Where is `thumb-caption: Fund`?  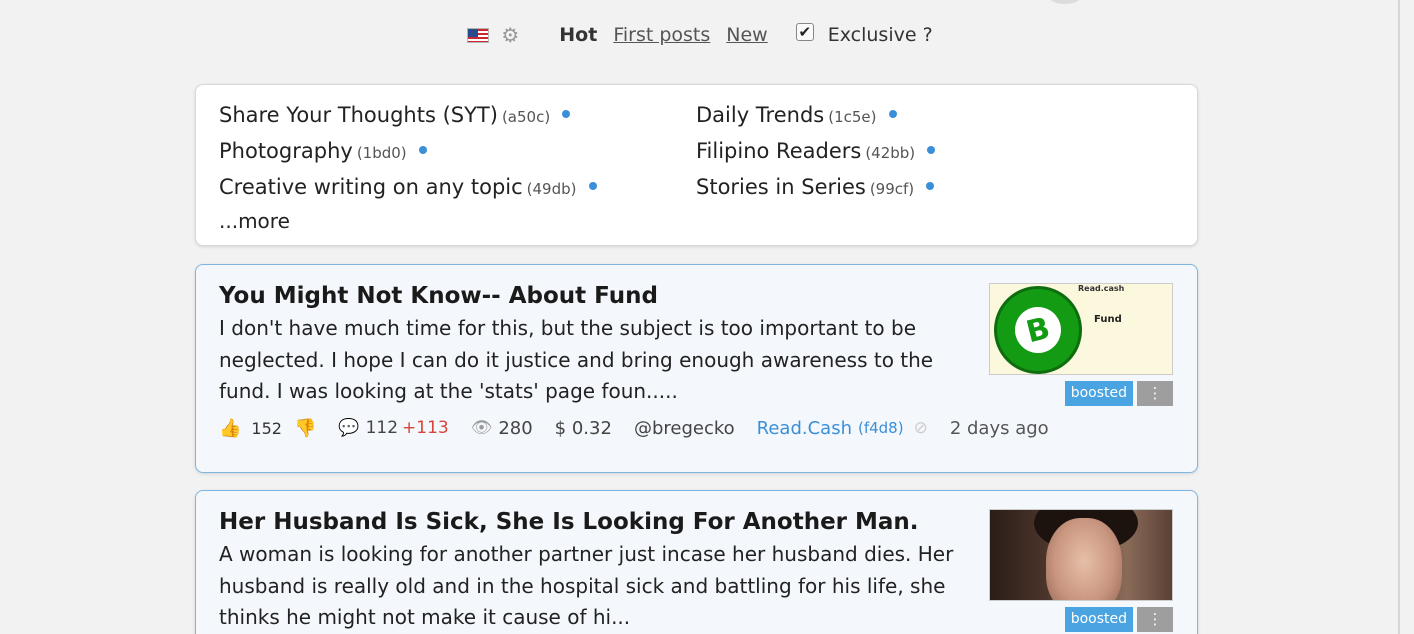
thumb-caption: Fund is located at coordinates (1108, 319).